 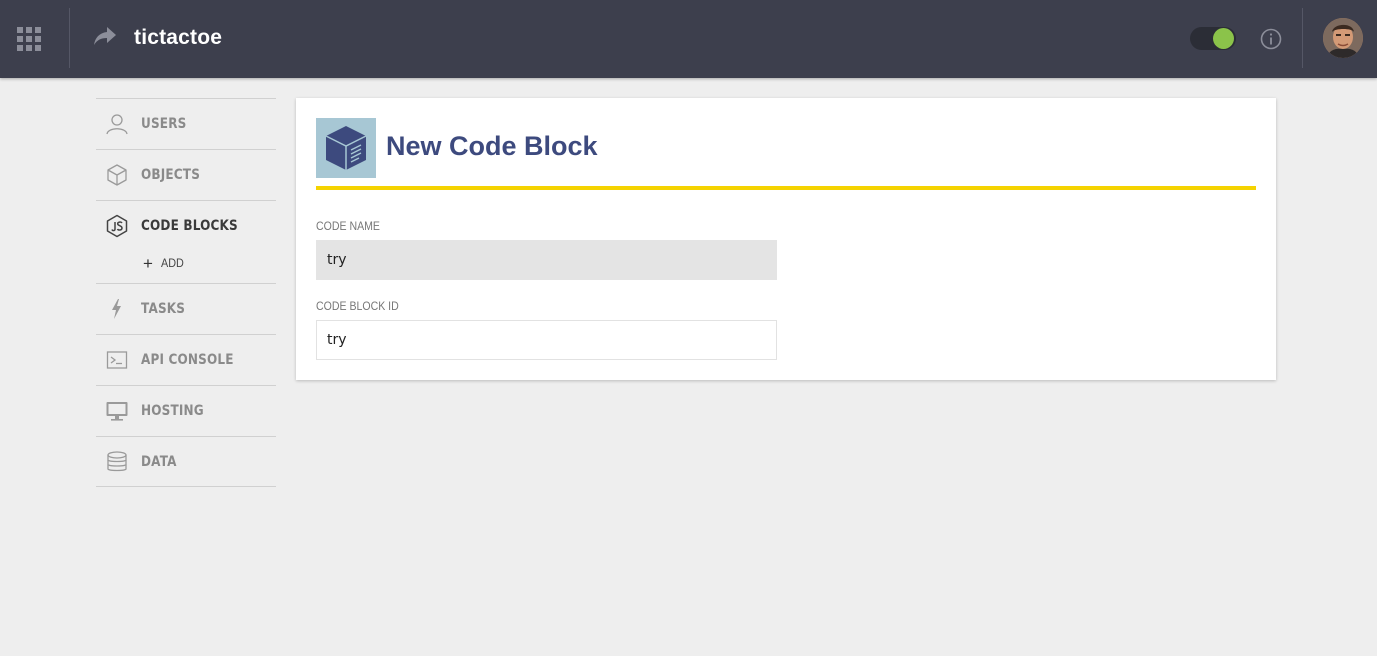 What do you see at coordinates (1223, 38) in the screenshot?
I see `toggle-knob` at bounding box center [1223, 38].